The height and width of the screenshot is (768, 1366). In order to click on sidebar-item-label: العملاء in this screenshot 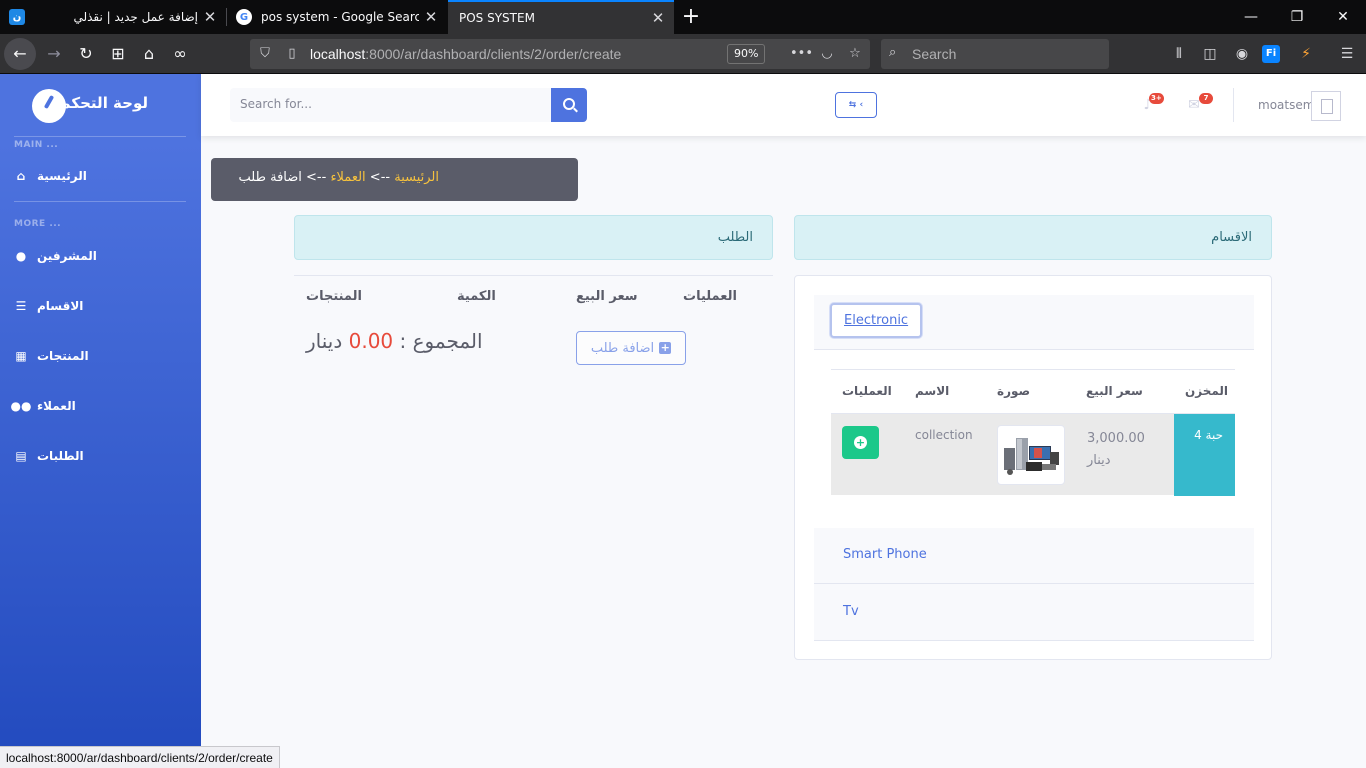, I will do `click(56, 406)`.